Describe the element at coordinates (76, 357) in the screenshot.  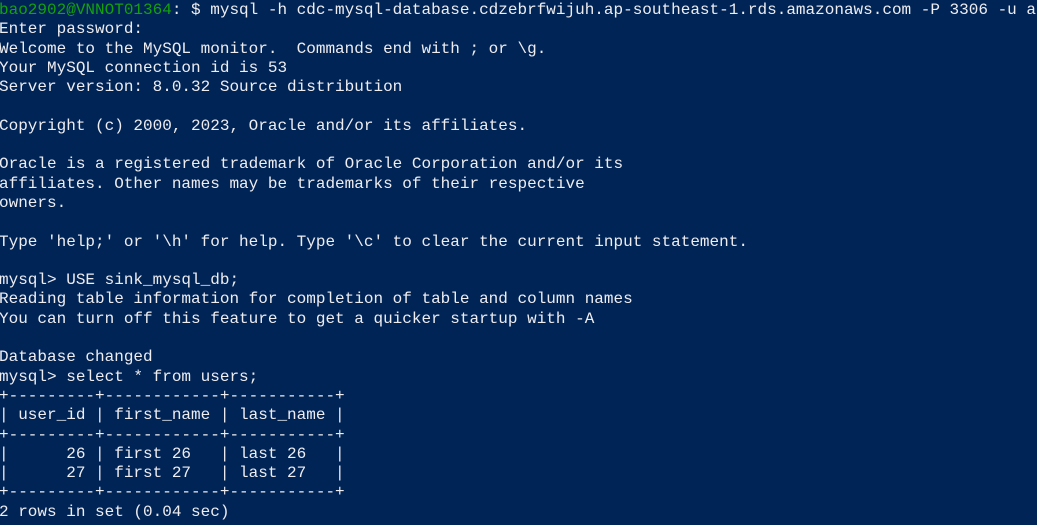
I see `output-line-database-changed: Database changed` at that location.